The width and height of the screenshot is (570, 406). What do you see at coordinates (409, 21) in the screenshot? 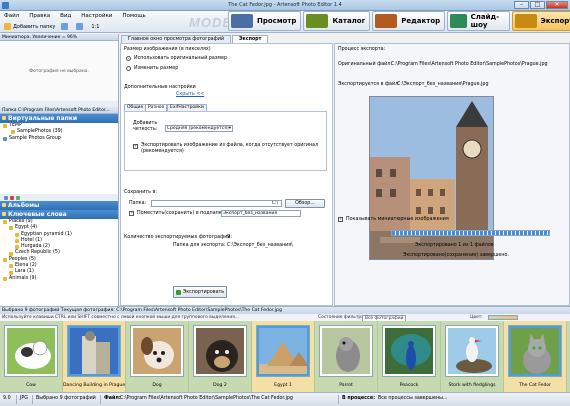
I see `mode-editor: Редактор` at bounding box center [409, 21].